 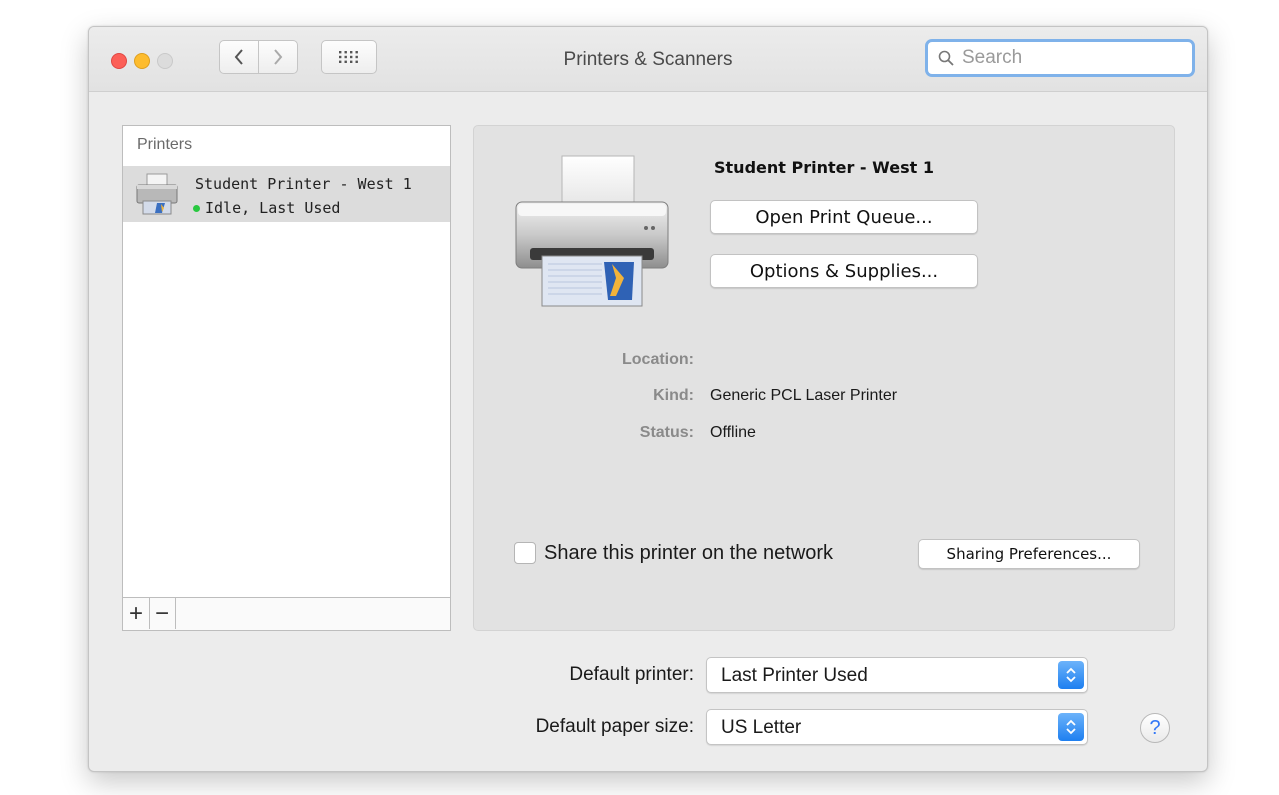 I want to click on share-printer-checkbox, so click(x=525, y=553).